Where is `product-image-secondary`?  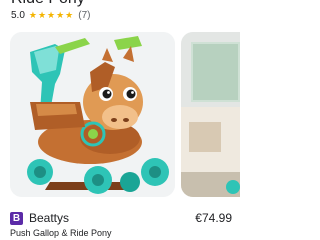 product-image-secondary is located at coordinates (210, 114).